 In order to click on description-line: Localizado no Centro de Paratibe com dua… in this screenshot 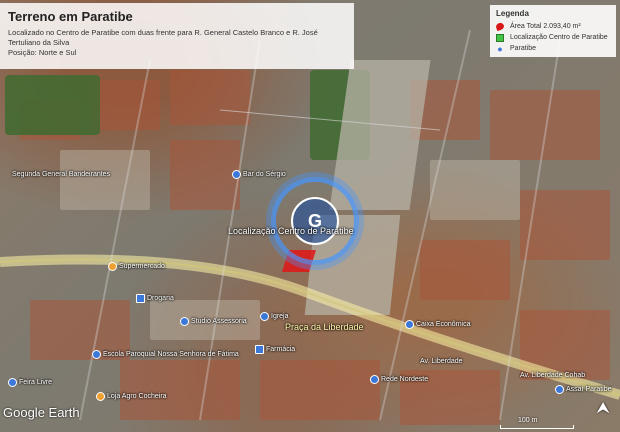, I will do `click(163, 37)`.